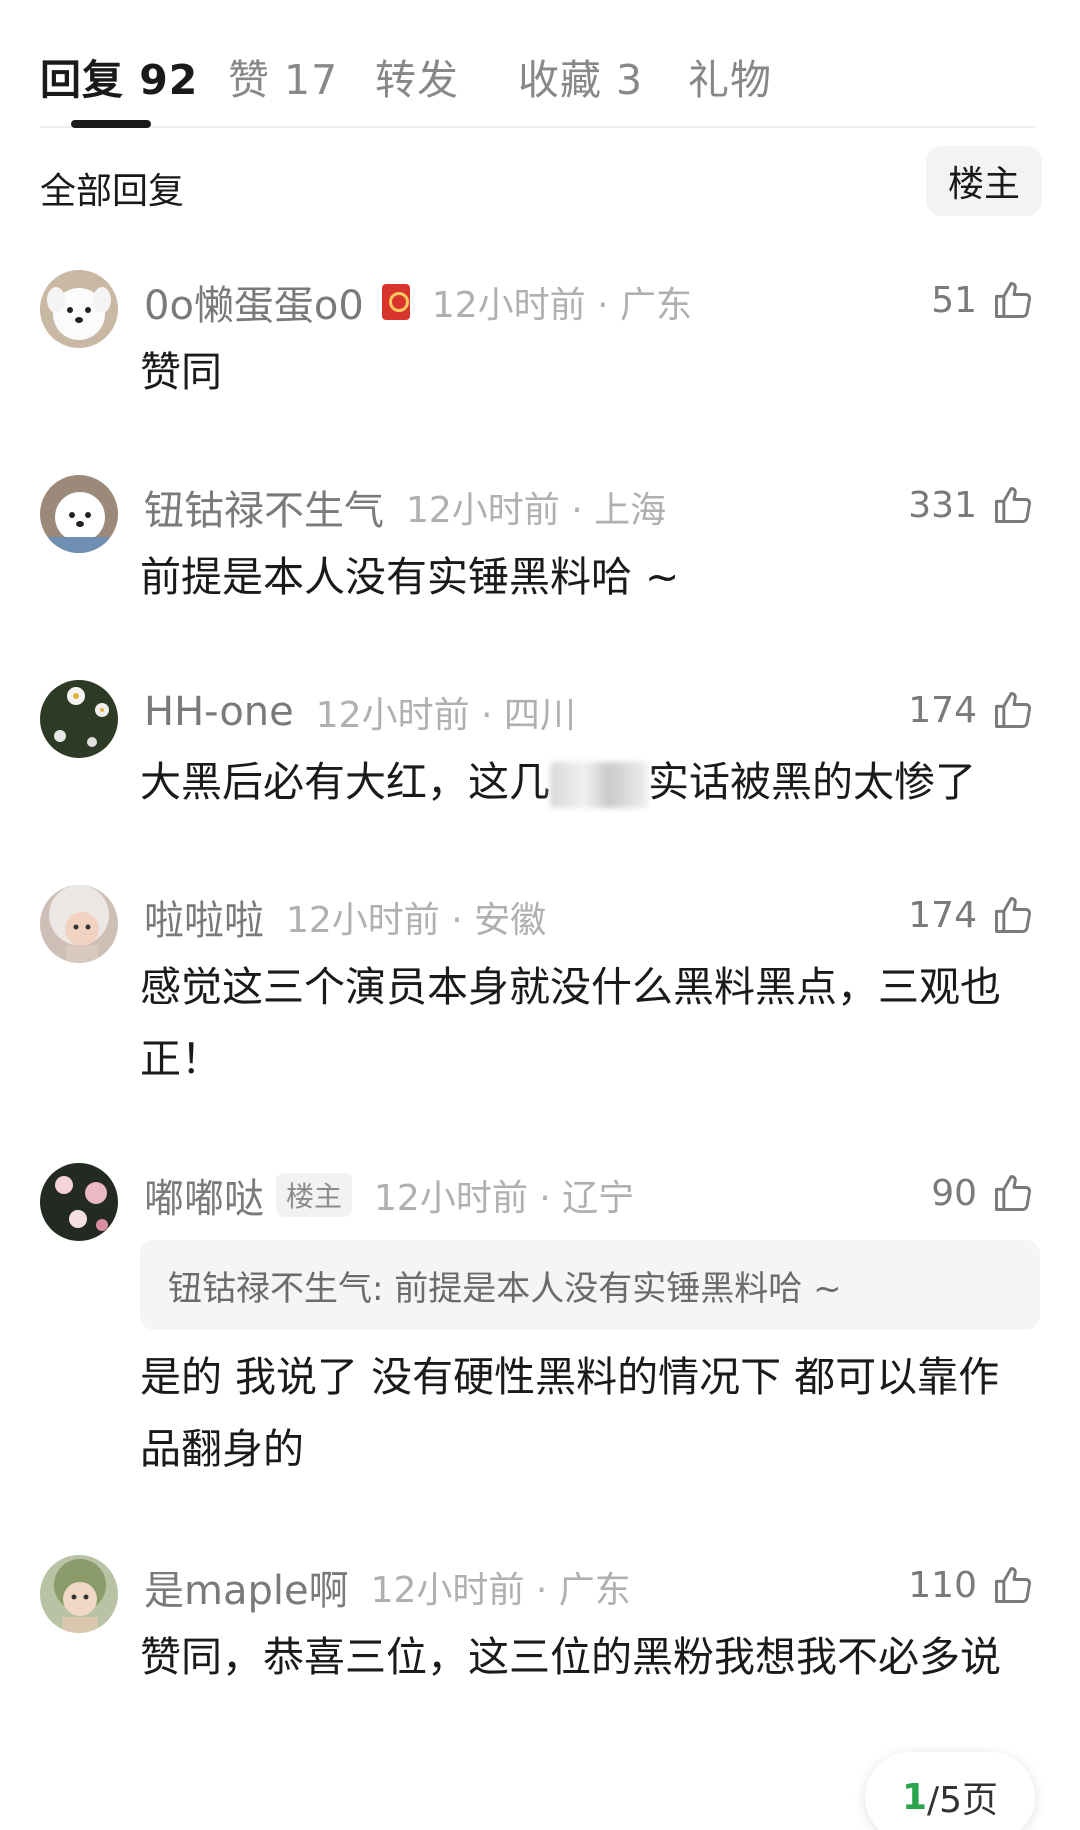 Image resolution: width=1080 pixels, height=1830 pixels. Describe the element at coordinates (954, 1193) in the screenshot. I see `like-count: 90` at that location.